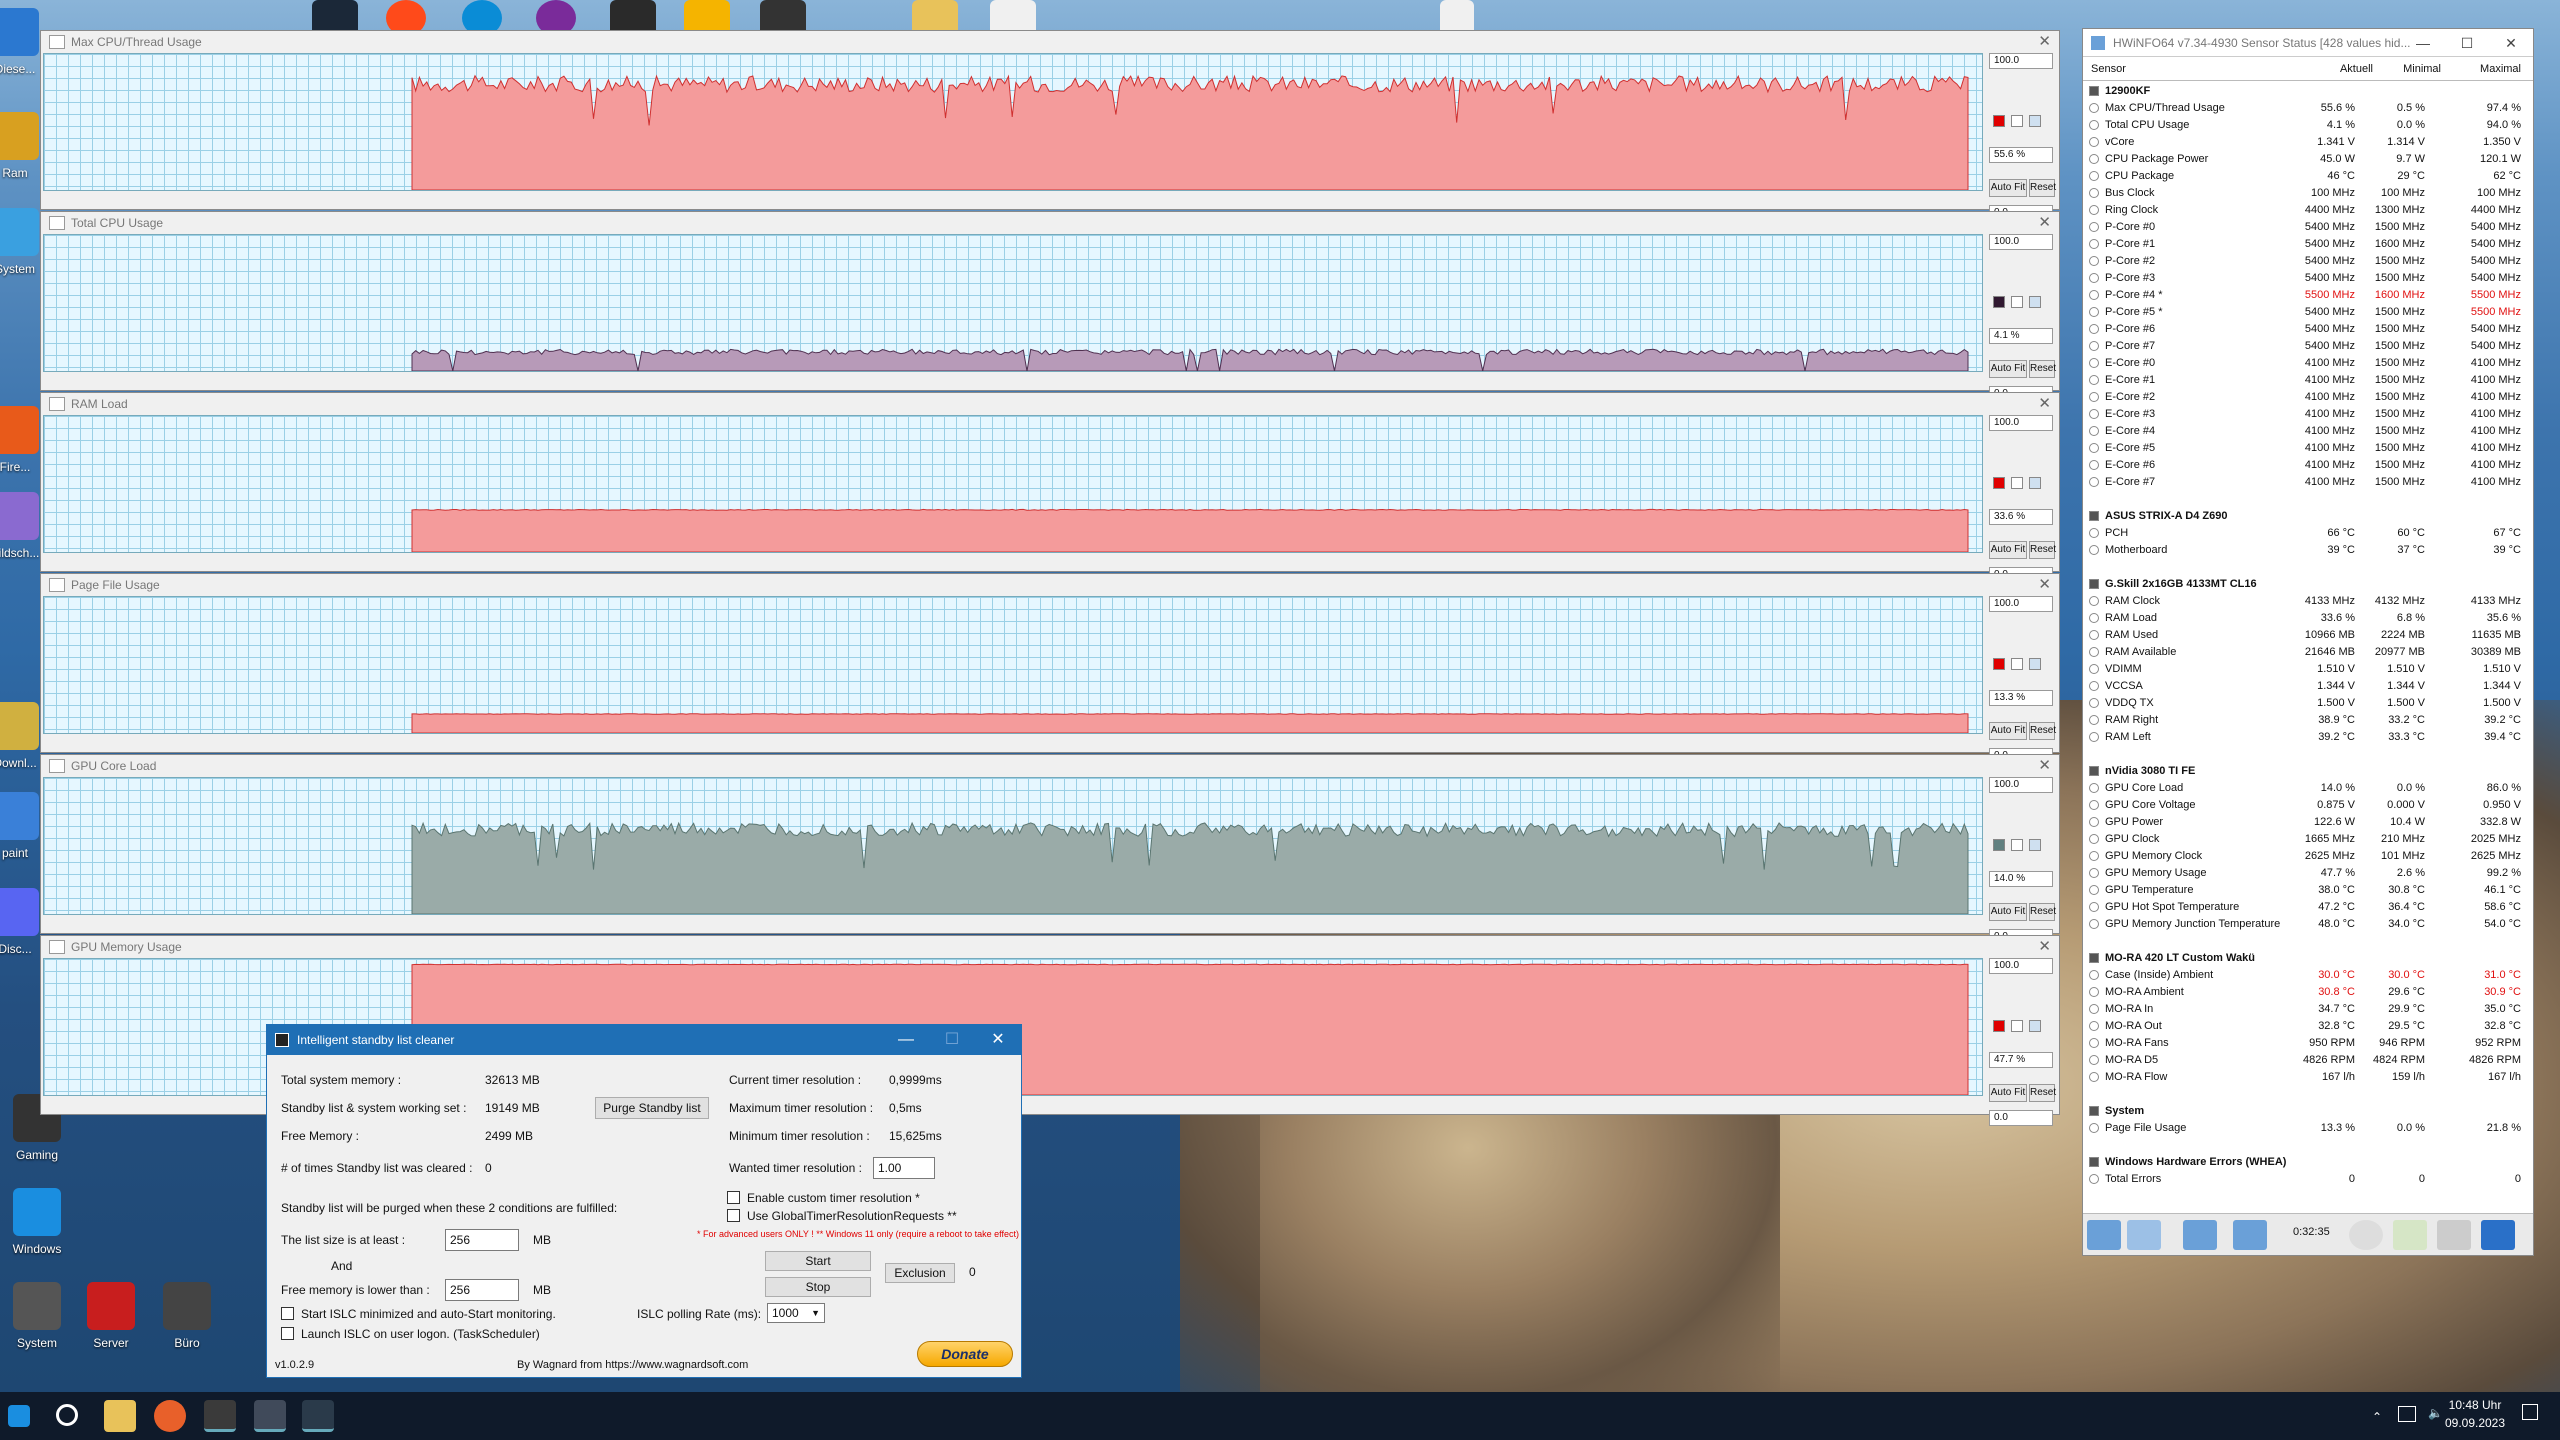 Image resolution: width=2560 pixels, height=1440 pixels. I want to click on sensor-row: P-Core #1 5400 MHz 1600 MHz 5400 MHz, so click(2308, 244).